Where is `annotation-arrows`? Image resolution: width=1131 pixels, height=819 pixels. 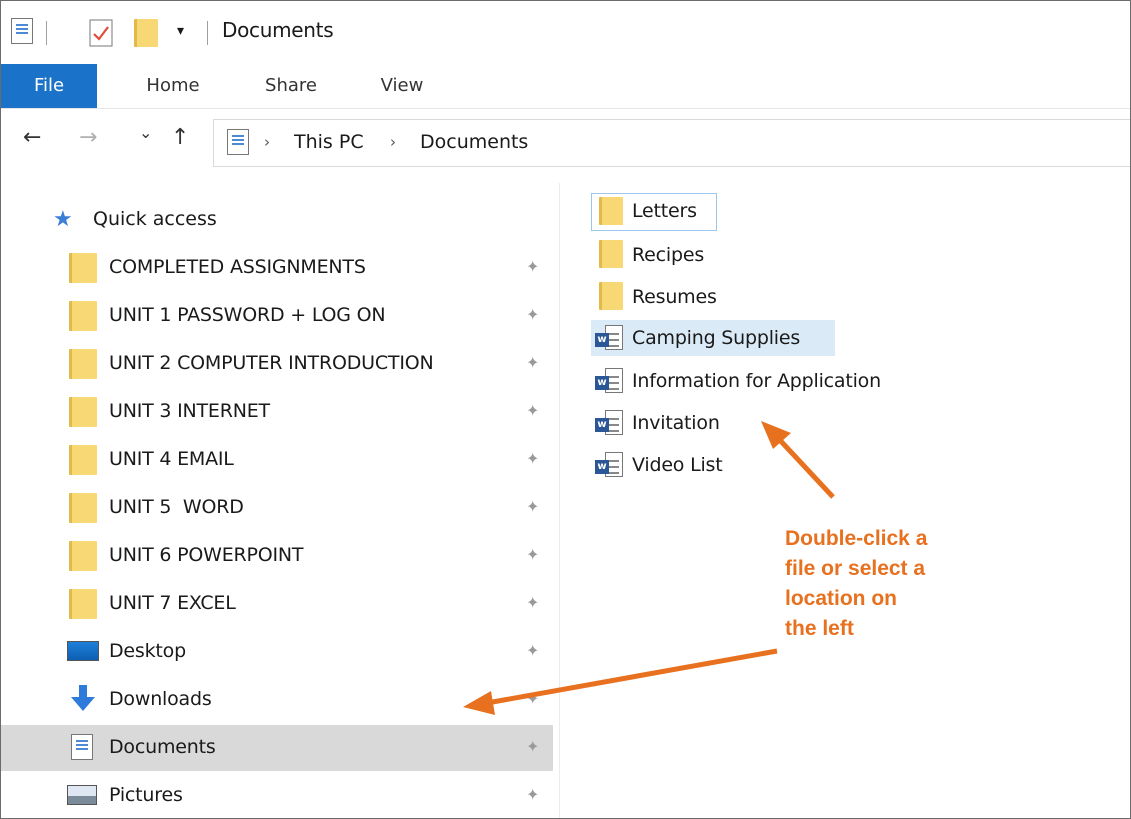 annotation-arrows is located at coordinates (649, 568).